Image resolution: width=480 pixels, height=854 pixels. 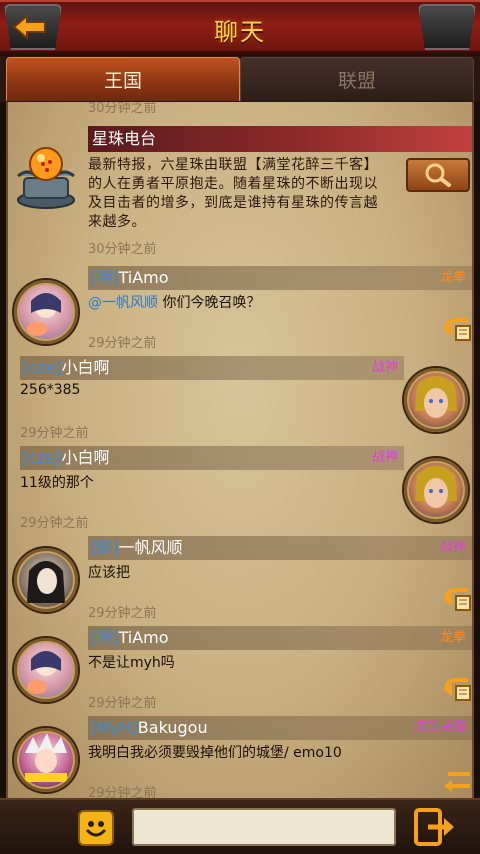 What do you see at coordinates (123, 79) in the screenshot?
I see `tab-kingdom: 王国` at bounding box center [123, 79].